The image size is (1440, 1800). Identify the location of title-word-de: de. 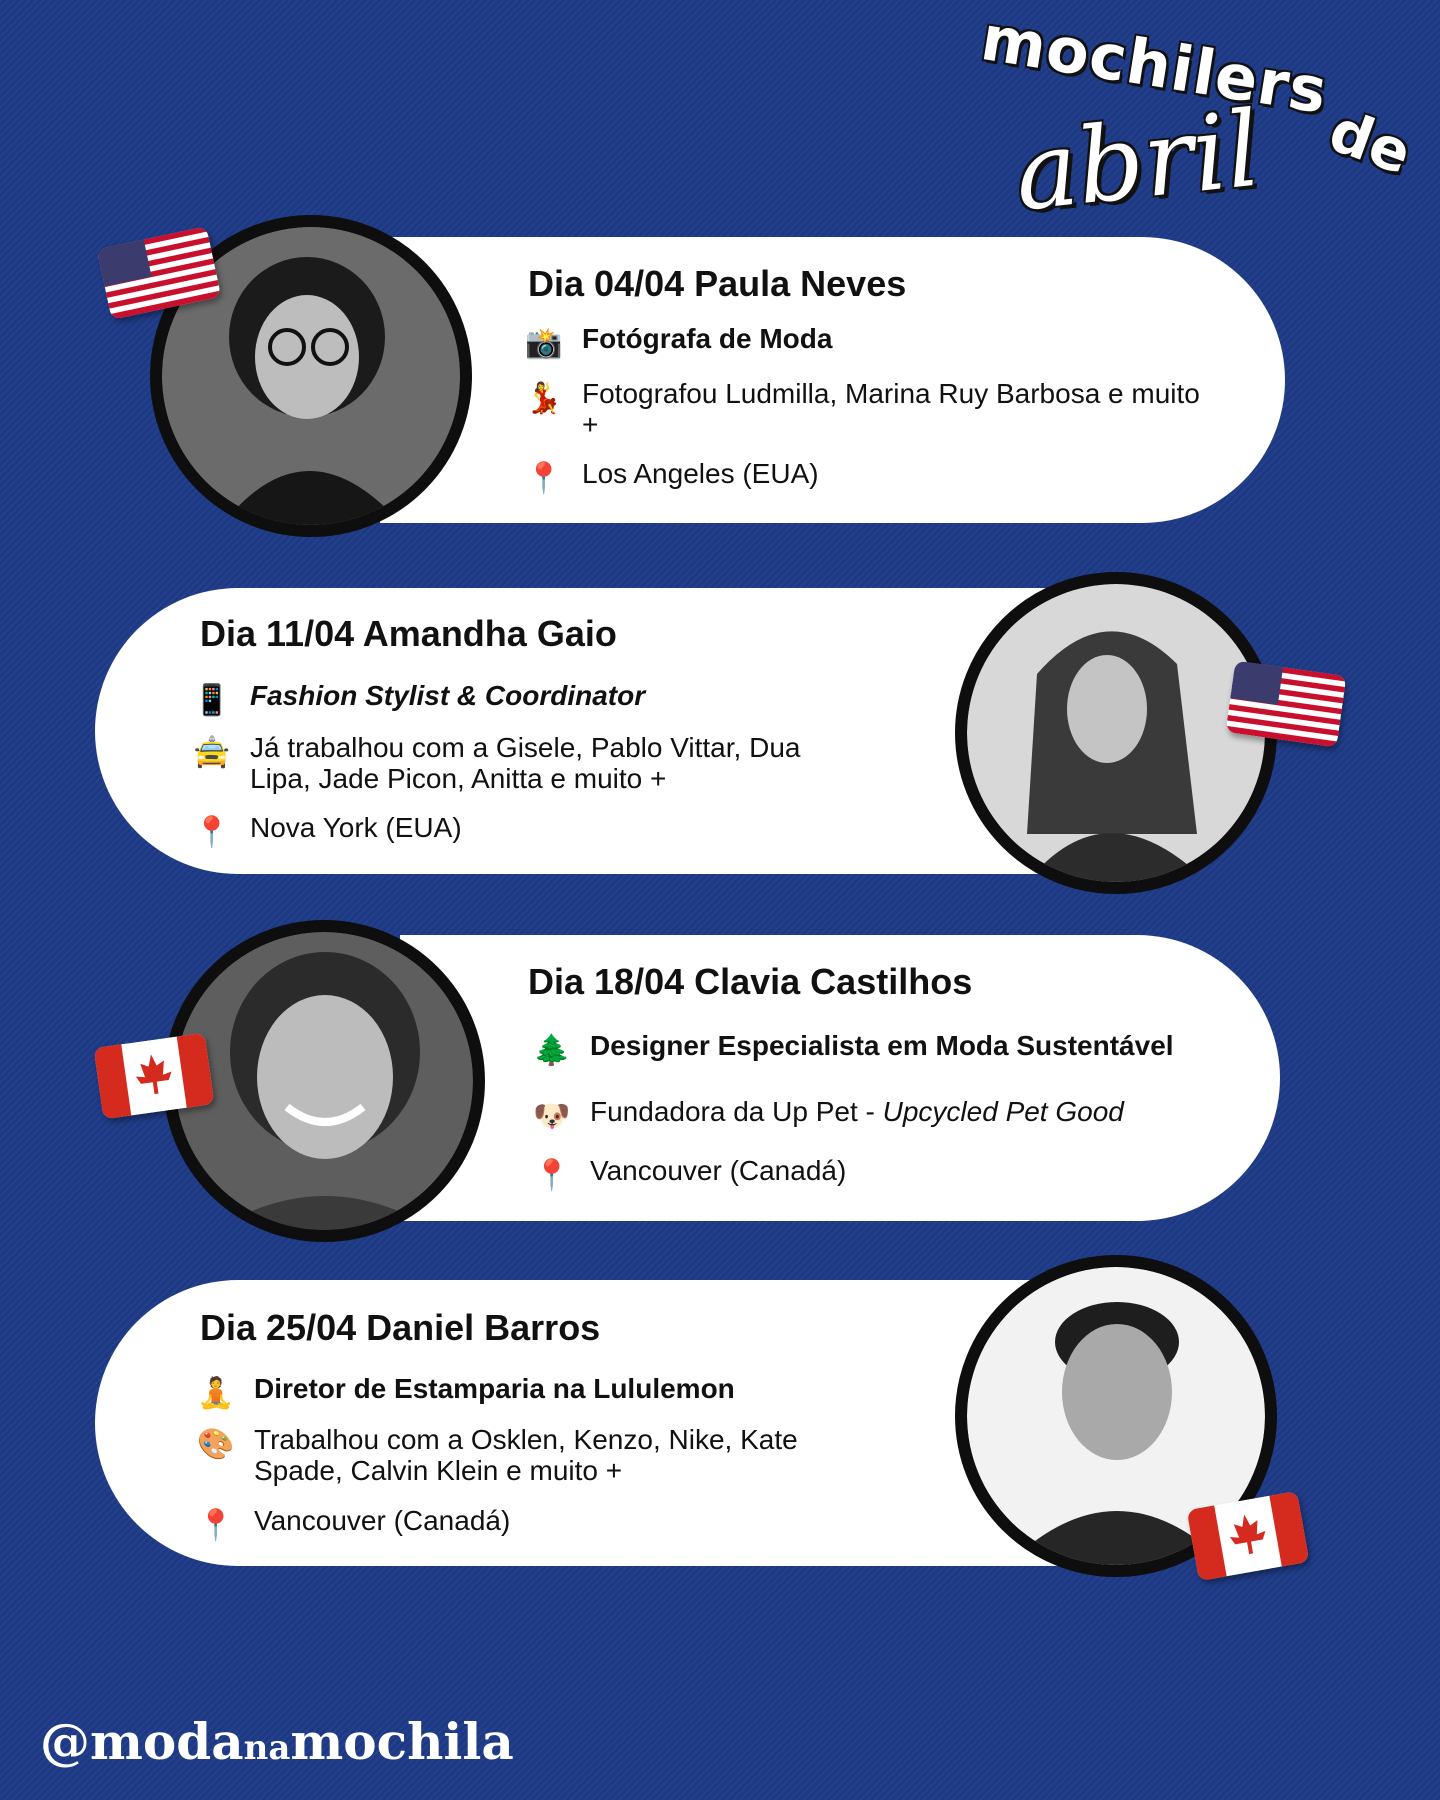
(1370, 142).